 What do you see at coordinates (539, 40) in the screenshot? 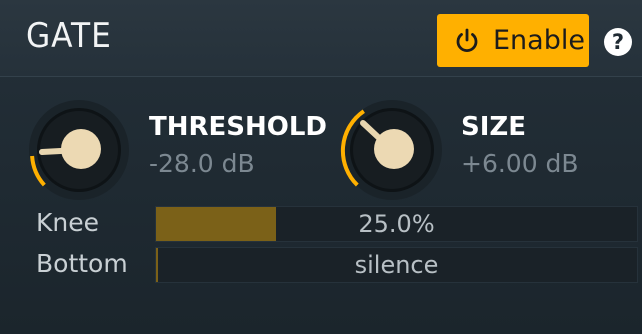
I see `enable-label: Enable` at bounding box center [539, 40].